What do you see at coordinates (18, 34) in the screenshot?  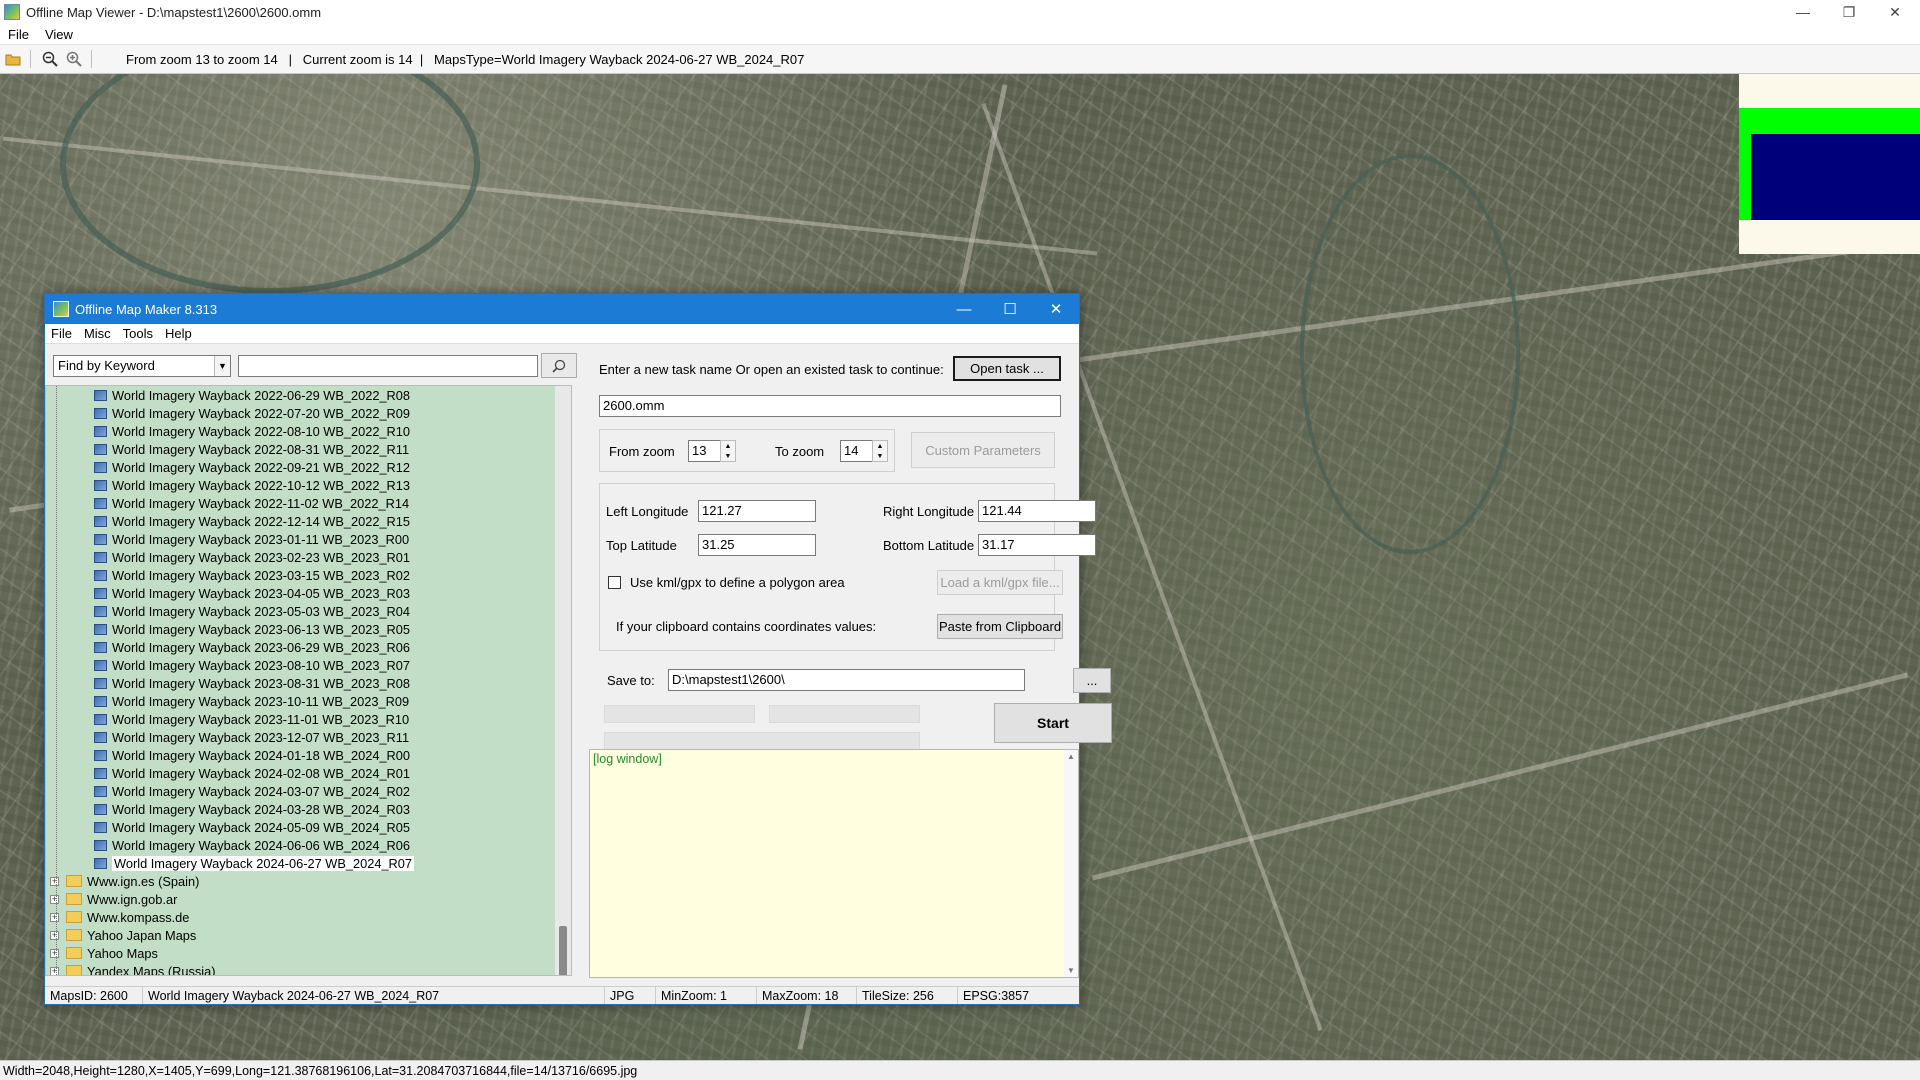 I see `menu-file: File` at bounding box center [18, 34].